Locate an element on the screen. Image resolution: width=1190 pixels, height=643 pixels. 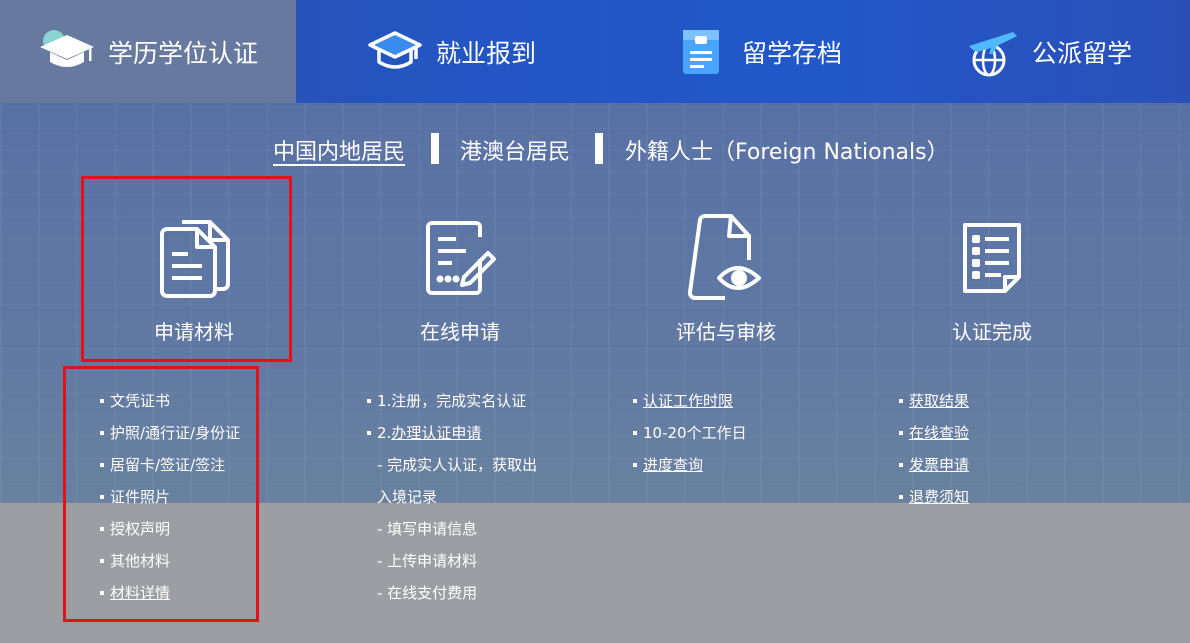
materials-detail-link: 材料详情 is located at coordinates (170, 593).